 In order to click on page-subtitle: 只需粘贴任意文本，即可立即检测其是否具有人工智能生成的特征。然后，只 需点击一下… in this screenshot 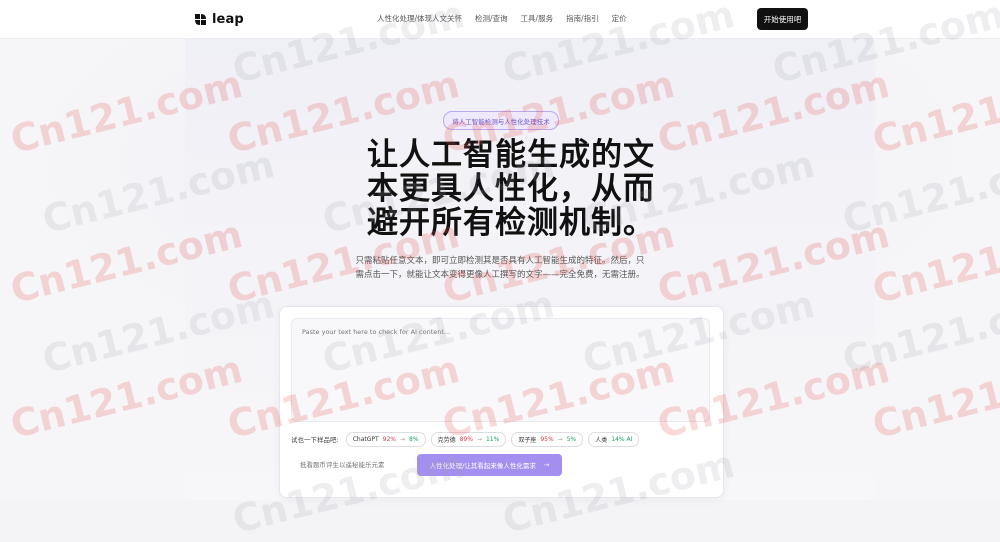, I will do `click(500, 268)`.